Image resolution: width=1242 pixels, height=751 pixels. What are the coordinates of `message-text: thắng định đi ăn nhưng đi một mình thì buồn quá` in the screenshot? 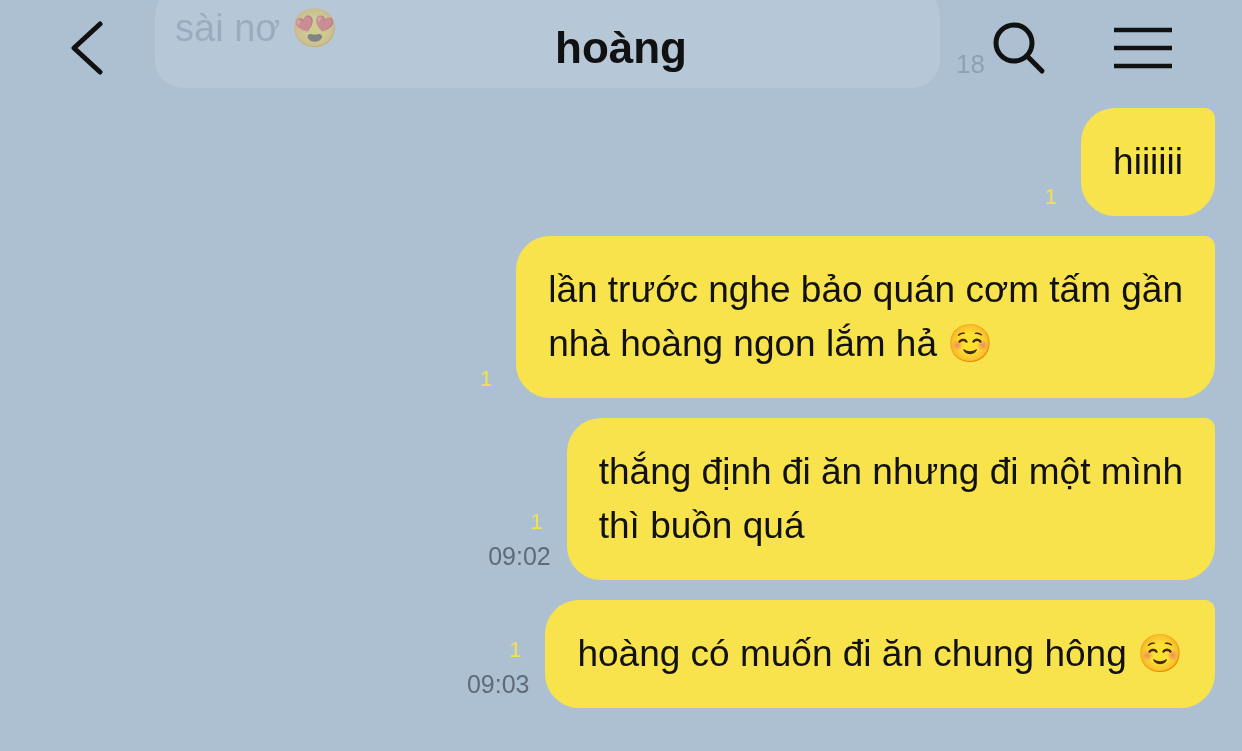 It's located at (890, 499).